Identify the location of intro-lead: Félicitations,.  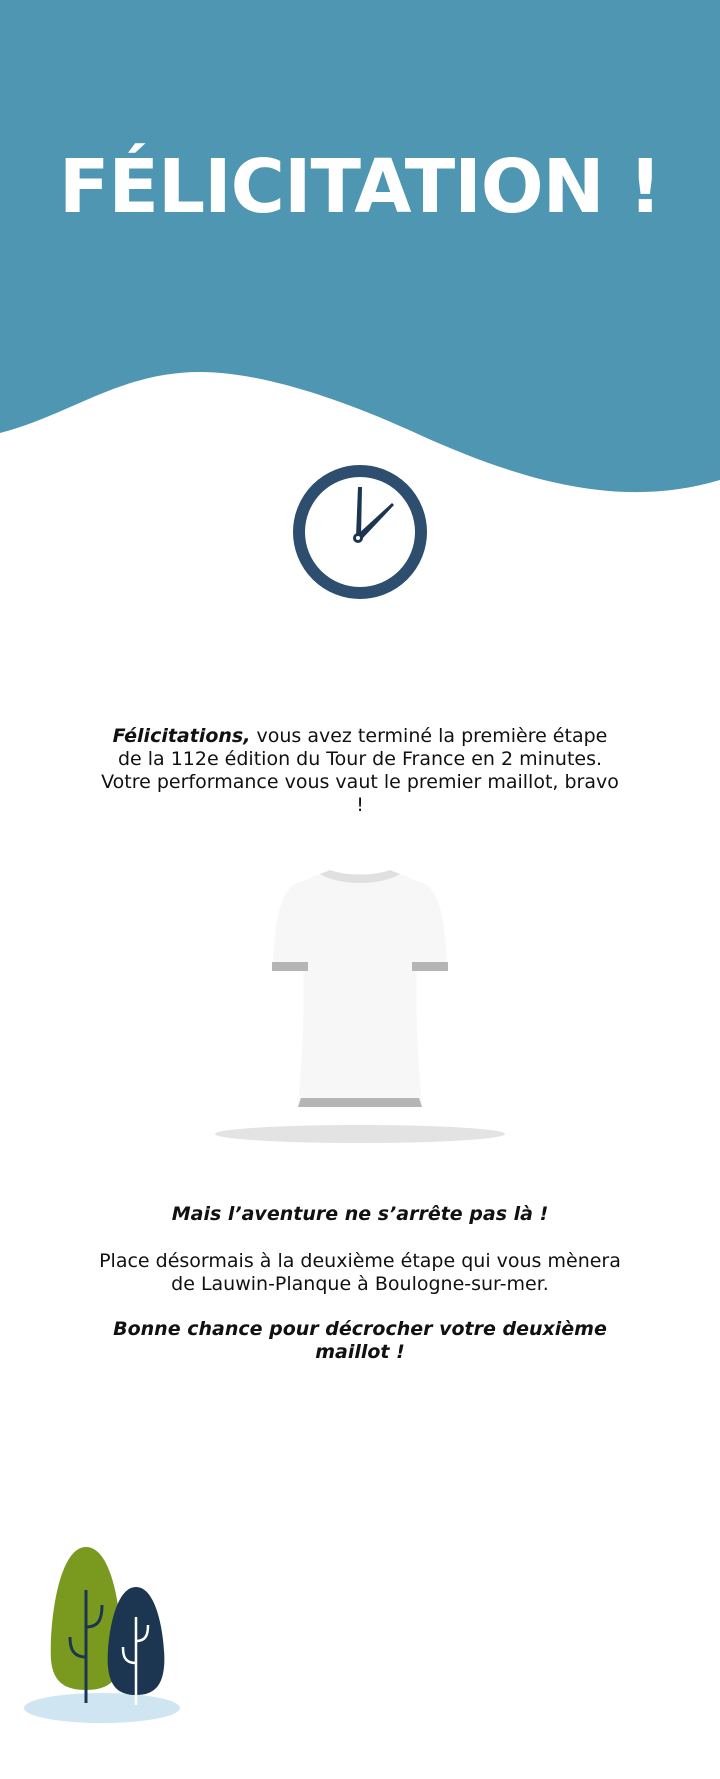
(181, 736).